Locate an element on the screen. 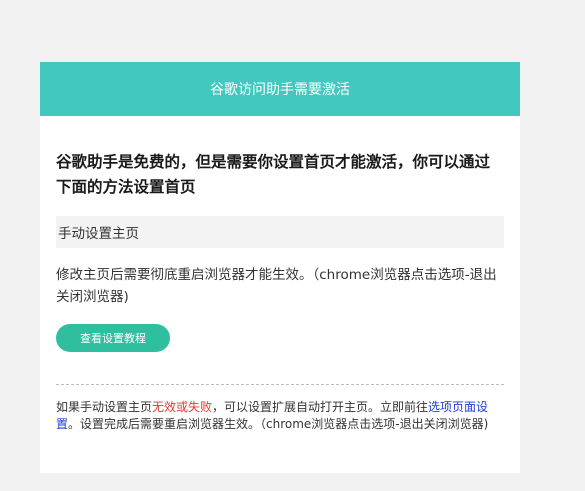  dialog-header: 谷歌访问助手需要激活 is located at coordinates (280, 89).